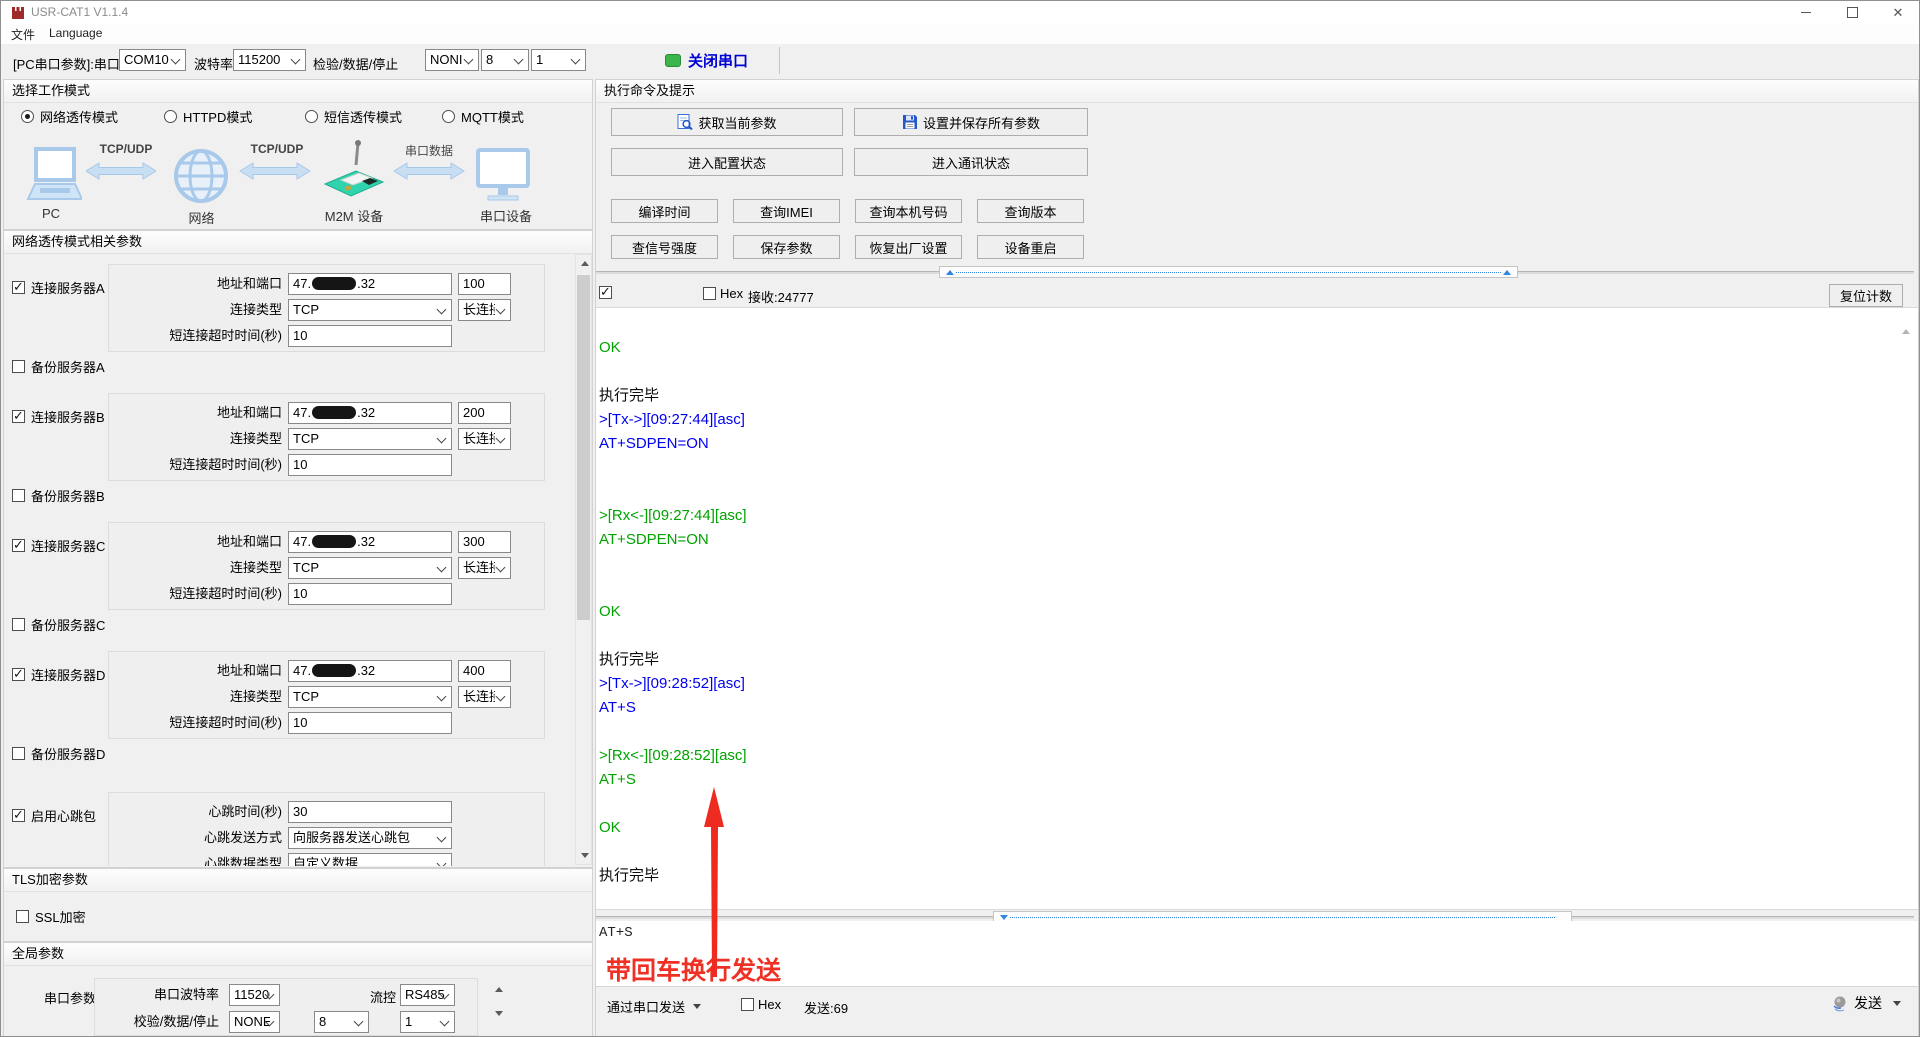  What do you see at coordinates (152, 60) in the screenshot?
I see `com-port-select: COM10` at bounding box center [152, 60].